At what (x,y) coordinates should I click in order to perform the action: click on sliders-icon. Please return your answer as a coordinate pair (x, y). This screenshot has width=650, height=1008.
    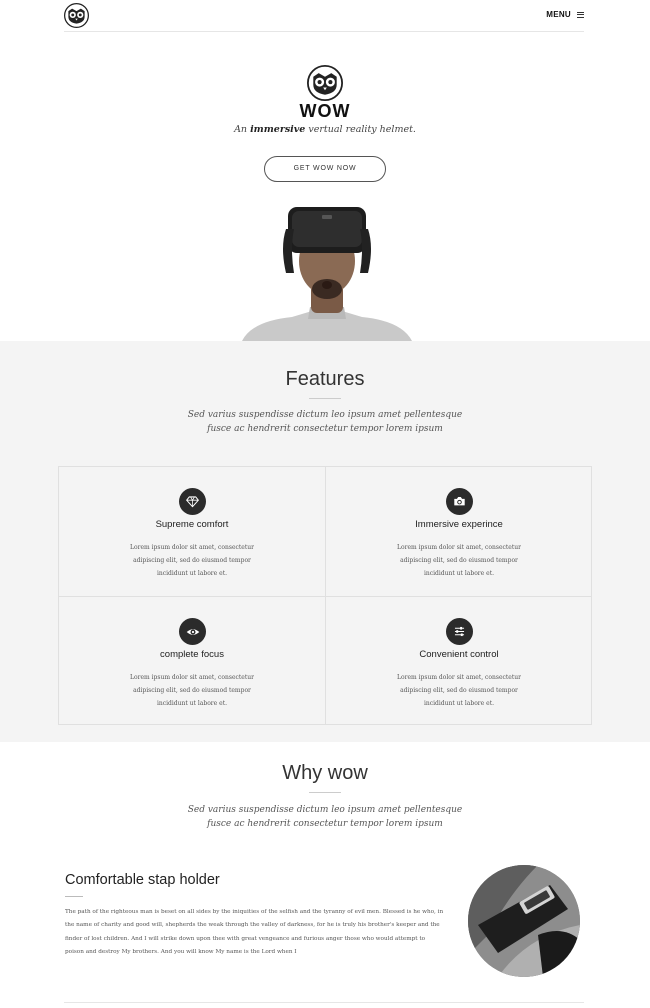
    Looking at the image, I should click on (459, 631).